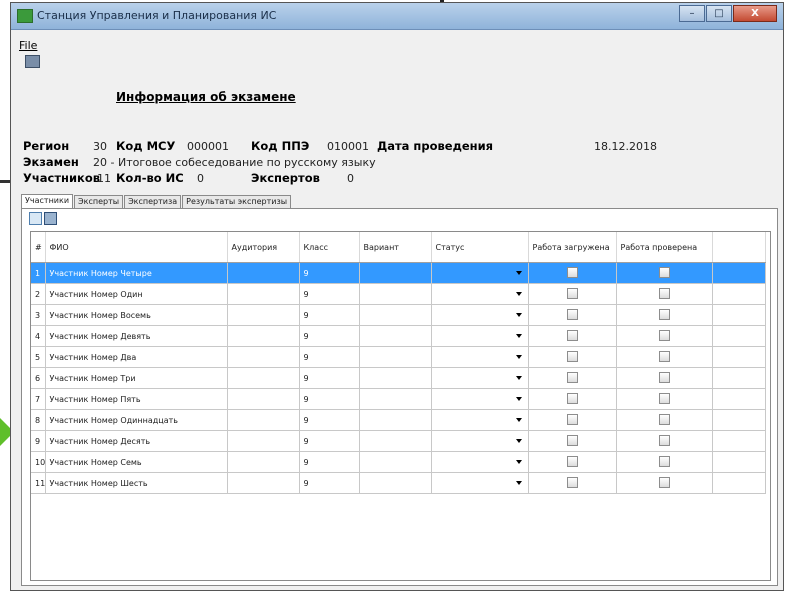 The width and height of the screenshot is (787, 595). I want to click on row-fio: Участник Номер Четыре, so click(136, 273).